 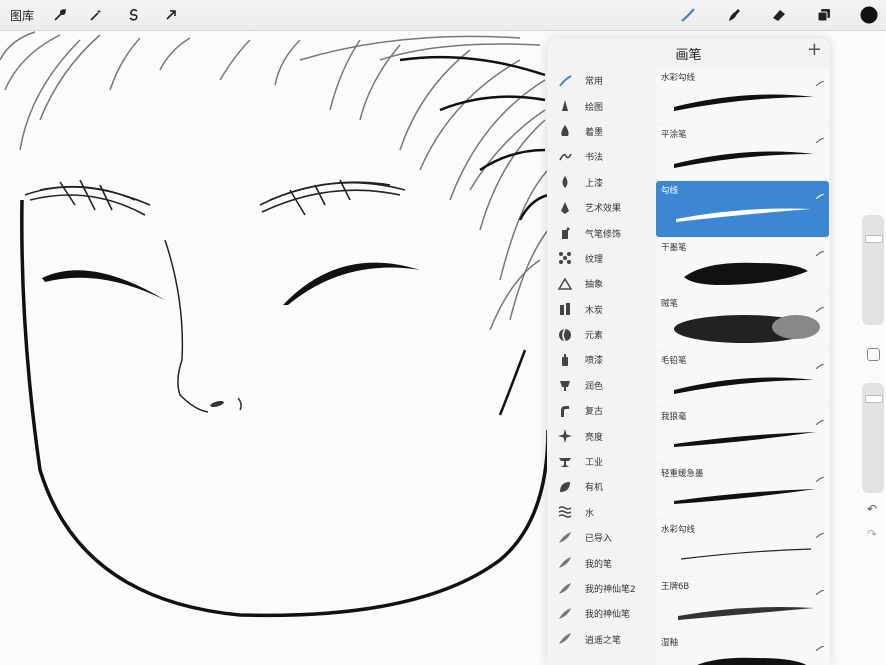 What do you see at coordinates (601, 562) in the screenshot?
I see `brush-set-item: 我的笔` at bounding box center [601, 562].